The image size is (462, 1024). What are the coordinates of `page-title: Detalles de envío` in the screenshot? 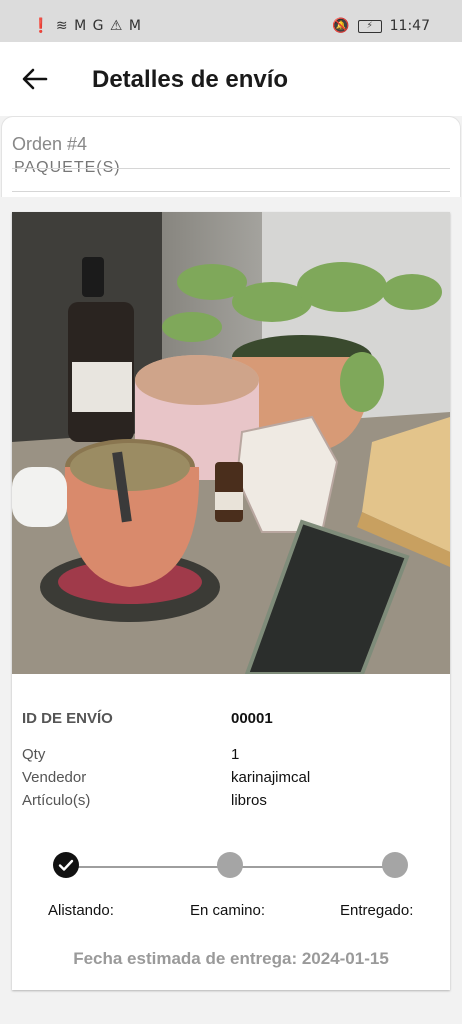 It's located at (190, 79).